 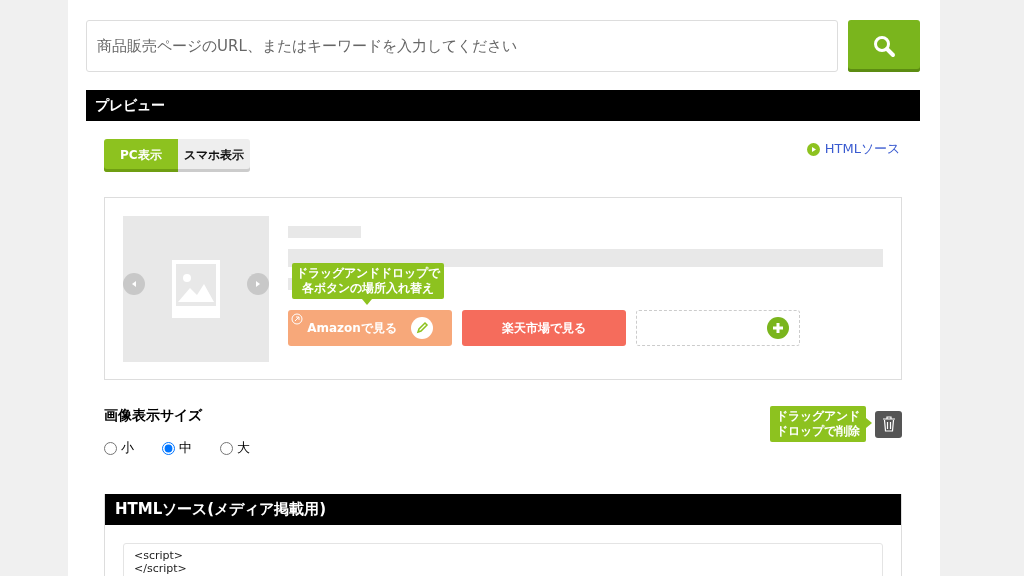 I want to click on section-header: プレビュー, so click(x=503, y=105).